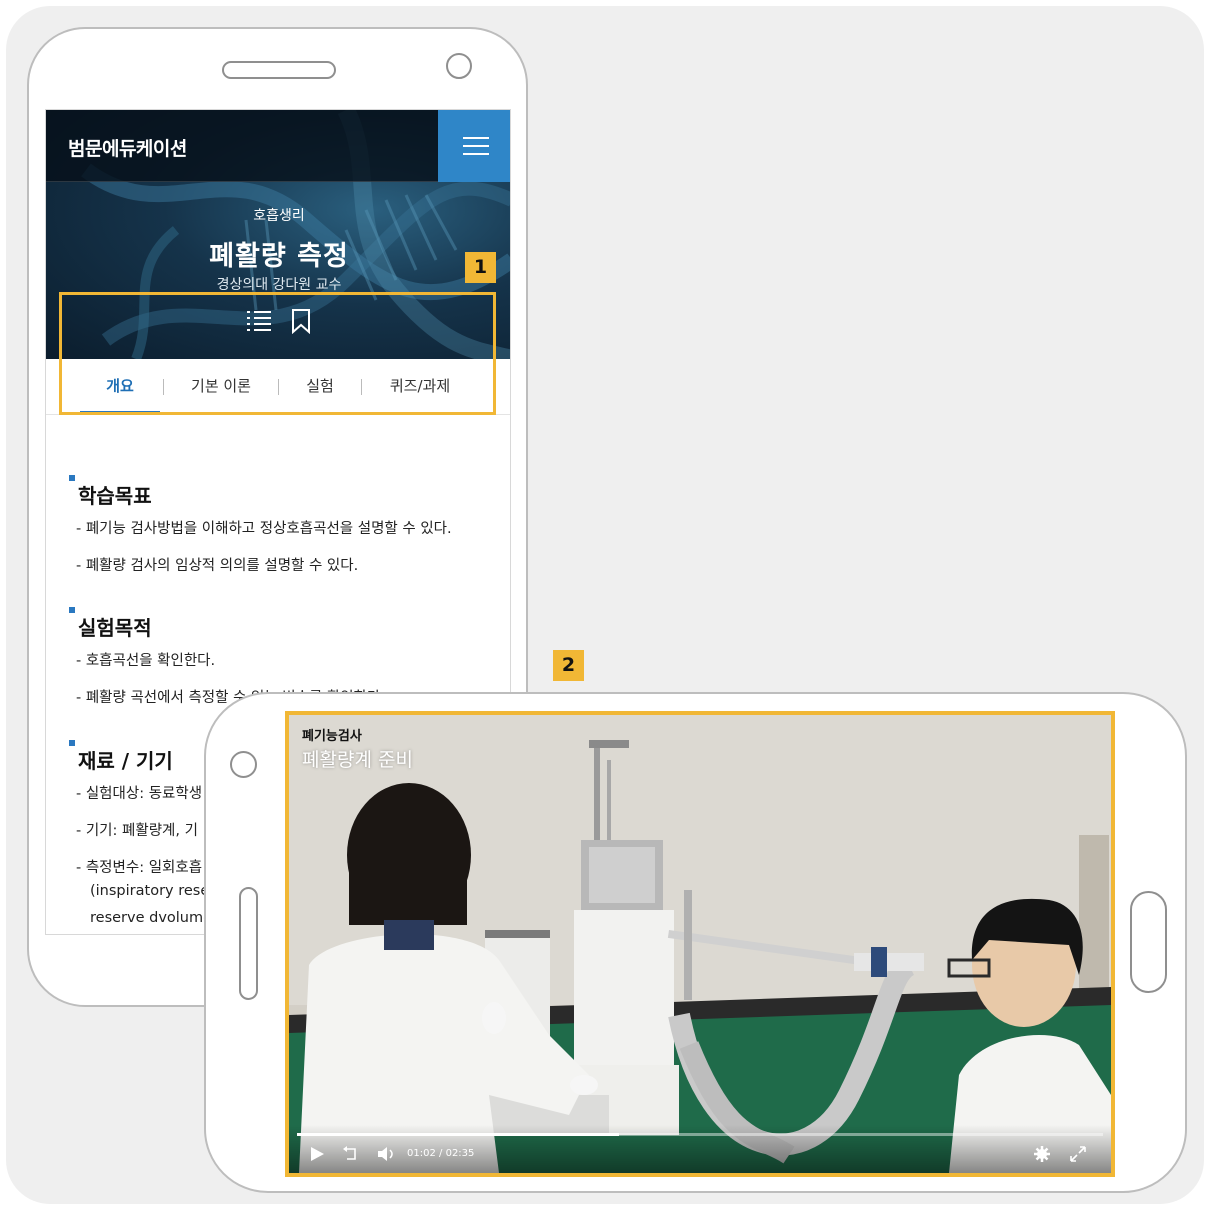  Describe the element at coordinates (153, 891) in the screenshot. I see `list-item: (inspiratory reser` at that location.